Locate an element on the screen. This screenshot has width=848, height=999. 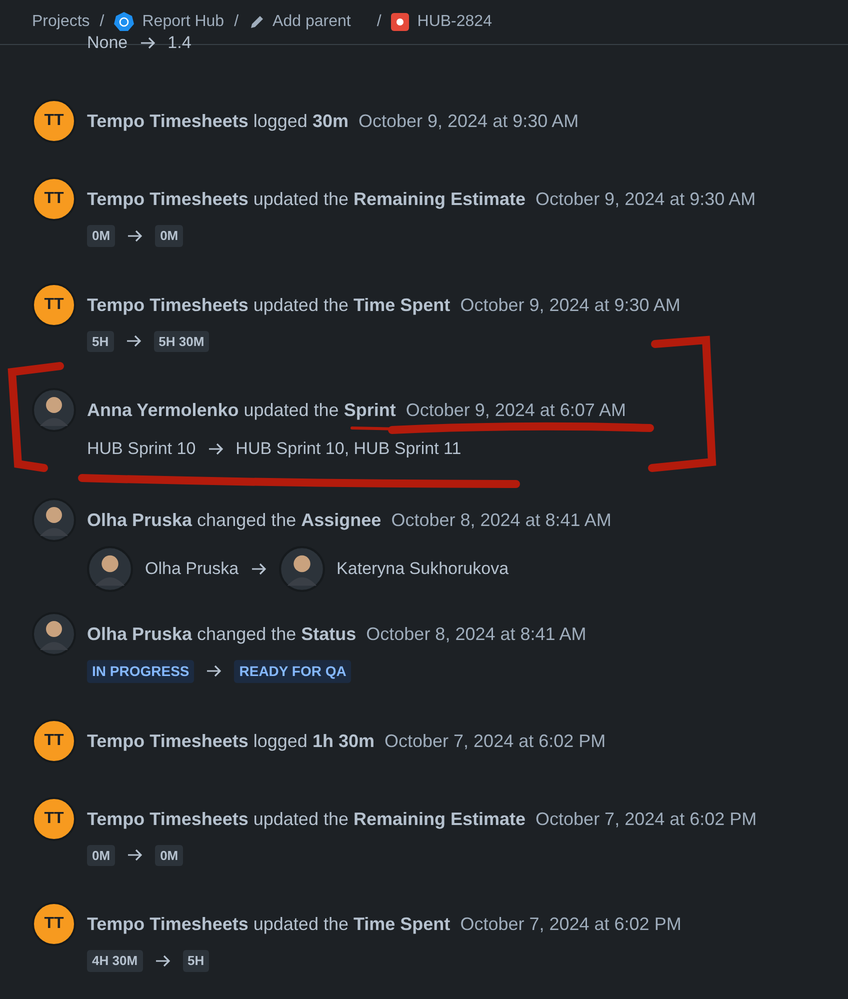
value-tag: 5H 30M is located at coordinates (182, 341).